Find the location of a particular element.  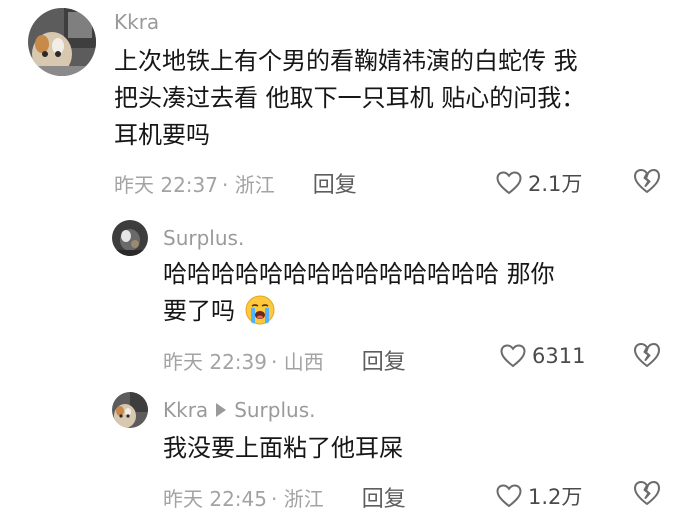

like-button: 1.2万 is located at coordinates (539, 496).